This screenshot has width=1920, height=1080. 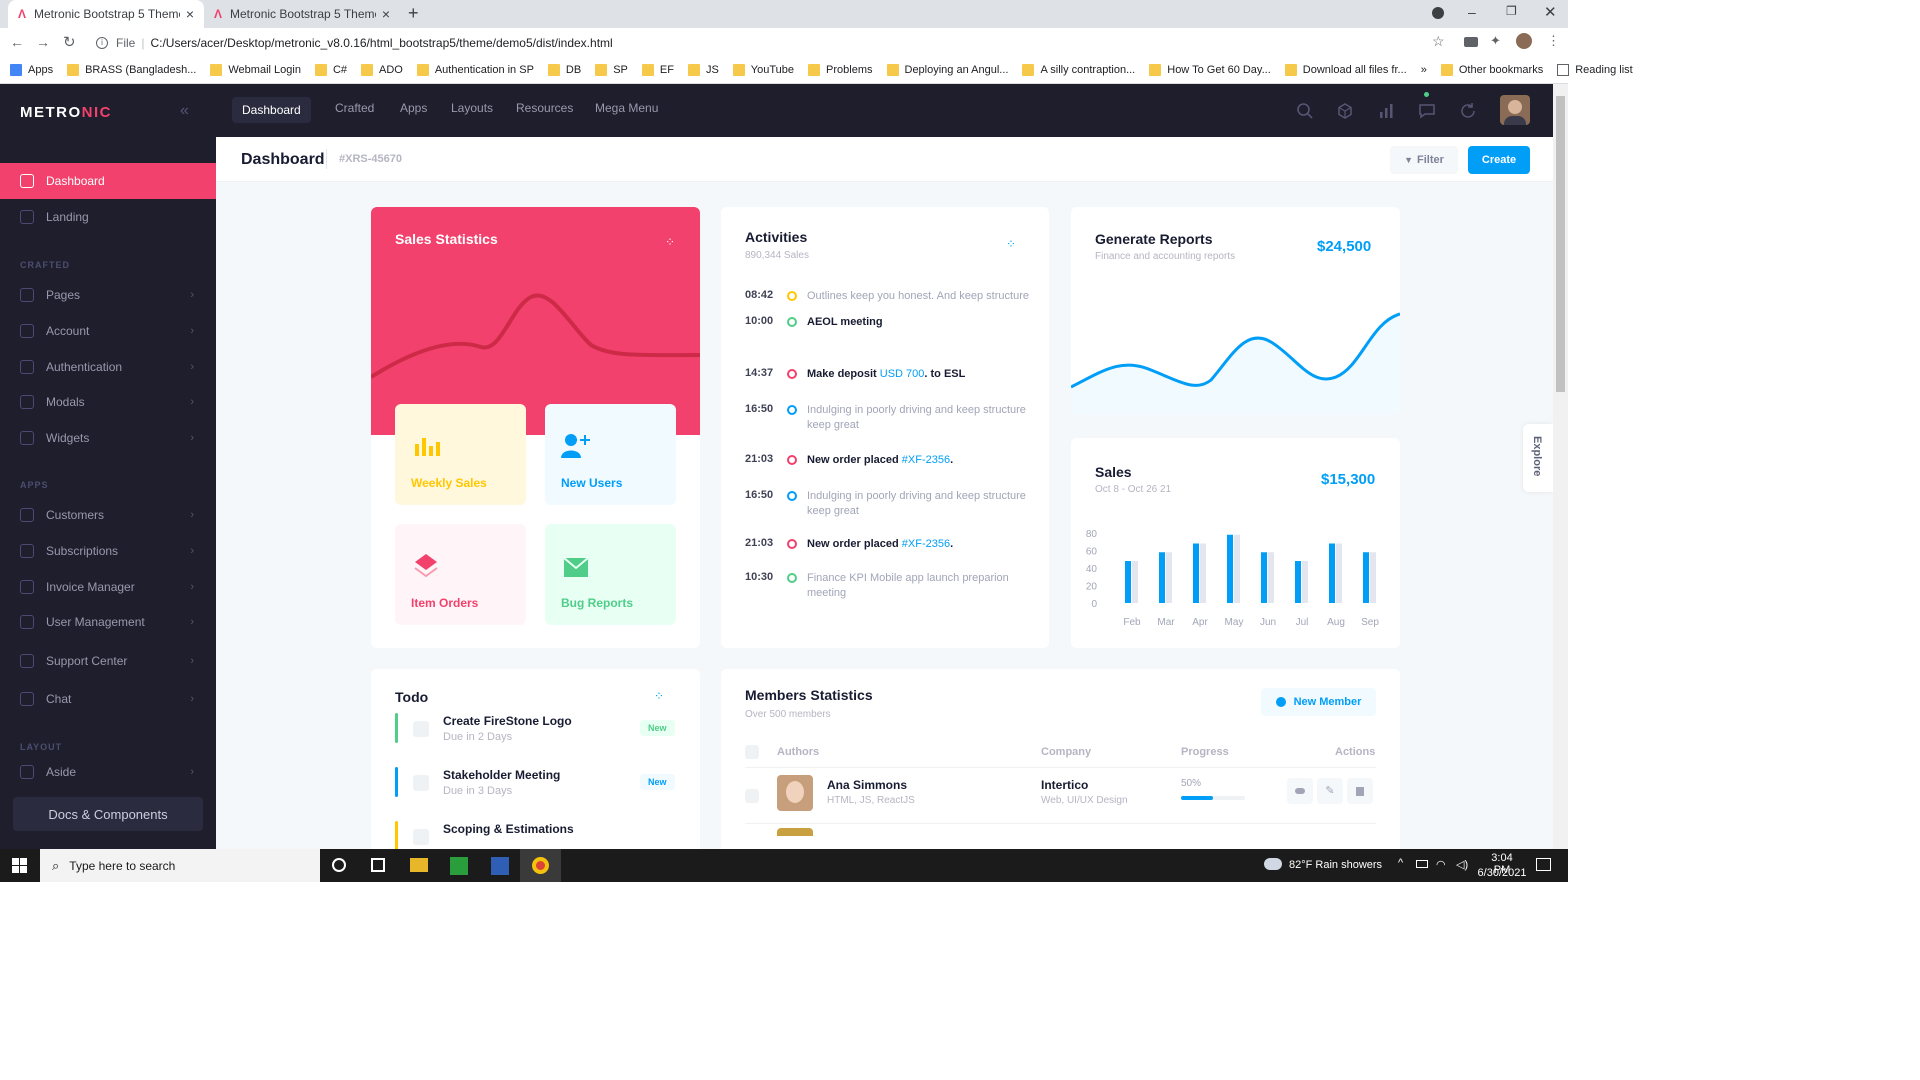 I want to click on more-bookmarks-icon: », so click(x=1424, y=70).